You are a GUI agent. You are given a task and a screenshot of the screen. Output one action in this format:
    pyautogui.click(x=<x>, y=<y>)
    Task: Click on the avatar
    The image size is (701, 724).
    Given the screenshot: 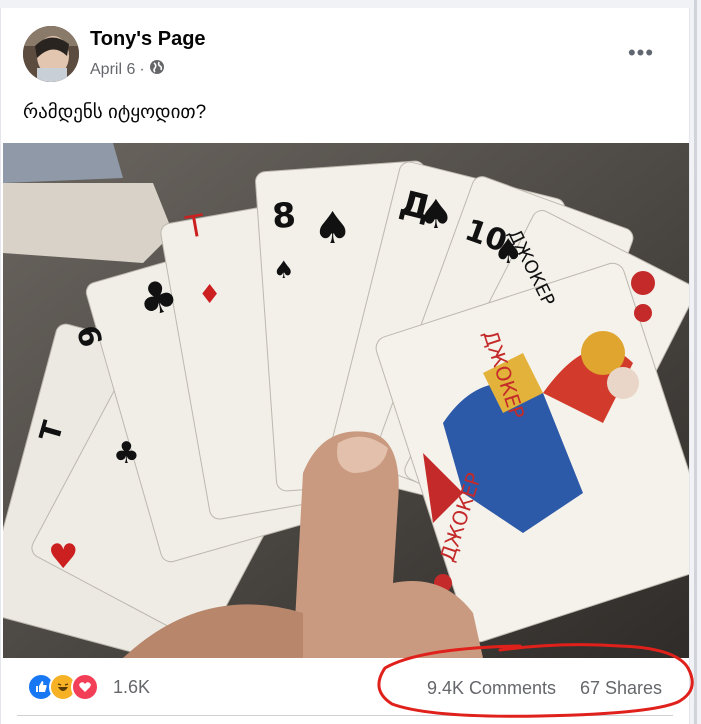 What is the action you would take?
    pyautogui.click(x=51, y=54)
    